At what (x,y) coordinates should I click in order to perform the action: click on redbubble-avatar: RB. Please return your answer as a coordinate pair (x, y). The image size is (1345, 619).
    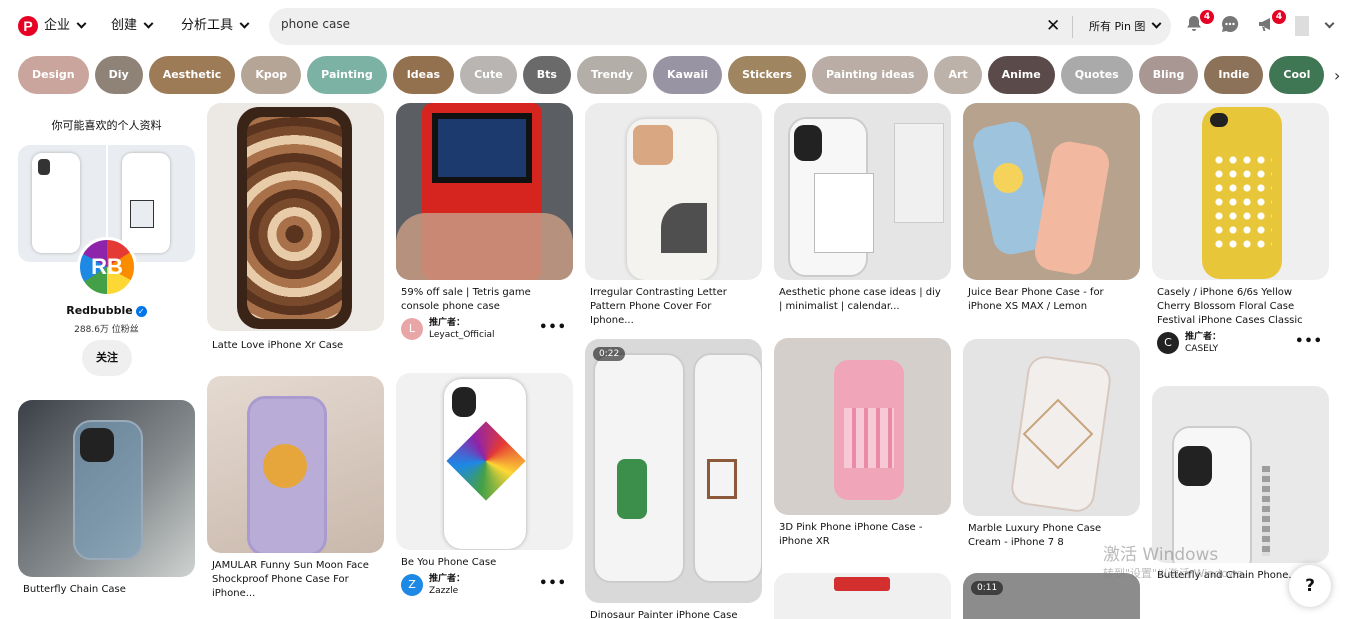
    Looking at the image, I should click on (107, 267).